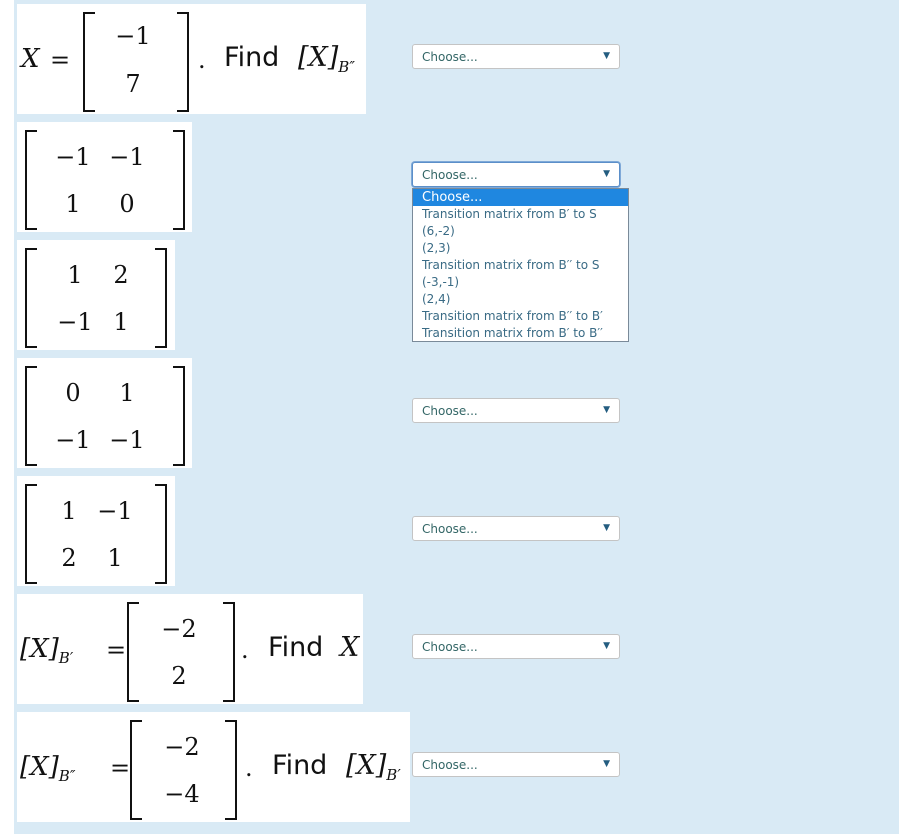 The width and height of the screenshot is (899, 834). Describe the element at coordinates (520, 282) in the screenshot. I see `dropdown-option: (-3,-1)` at that location.